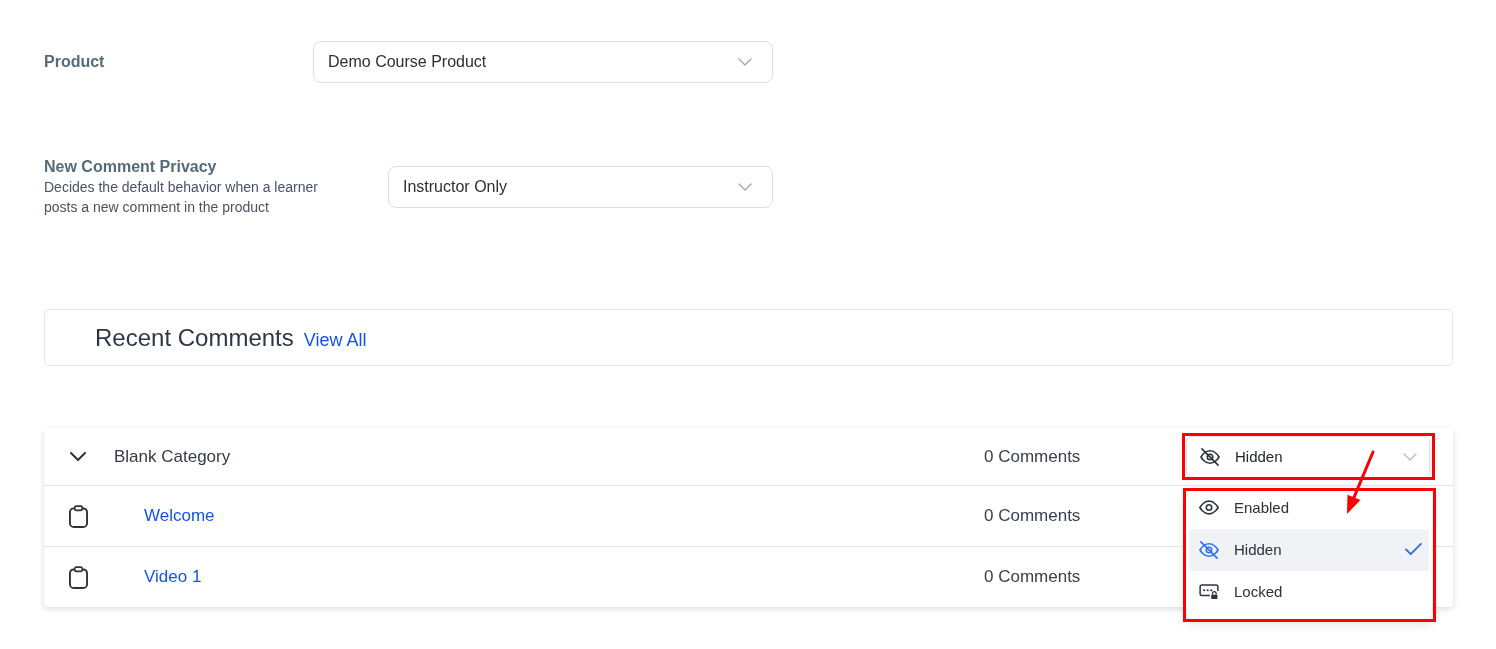  Describe the element at coordinates (194, 338) in the screenshot. I see `section-title: Recent Comments` at that location.